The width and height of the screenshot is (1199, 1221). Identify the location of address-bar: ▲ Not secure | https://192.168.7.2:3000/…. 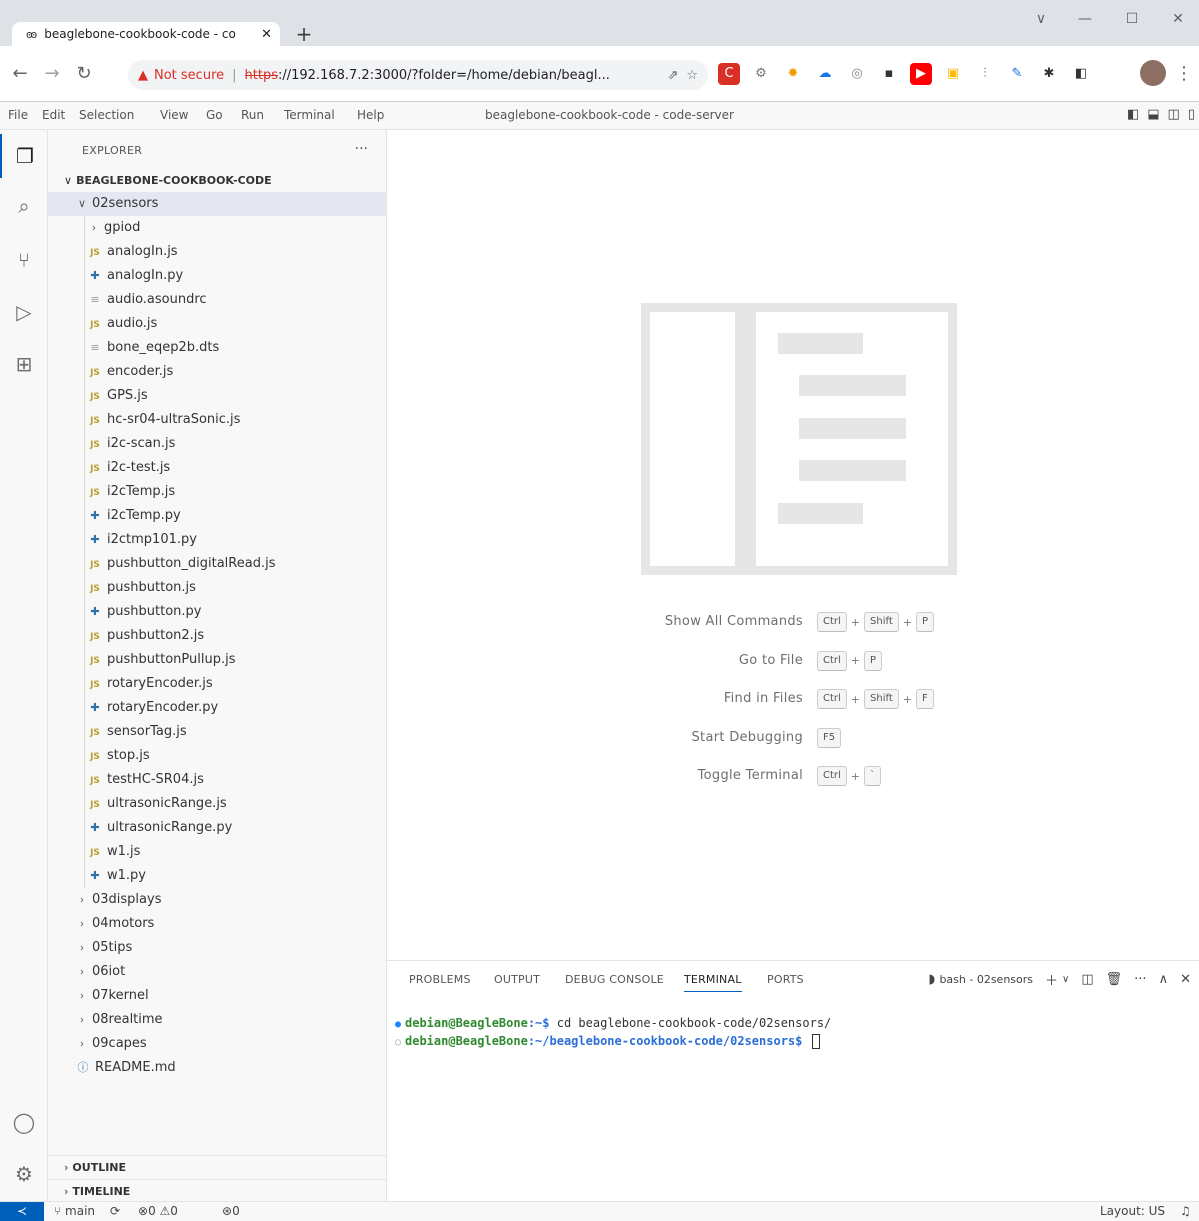
(418, 75).